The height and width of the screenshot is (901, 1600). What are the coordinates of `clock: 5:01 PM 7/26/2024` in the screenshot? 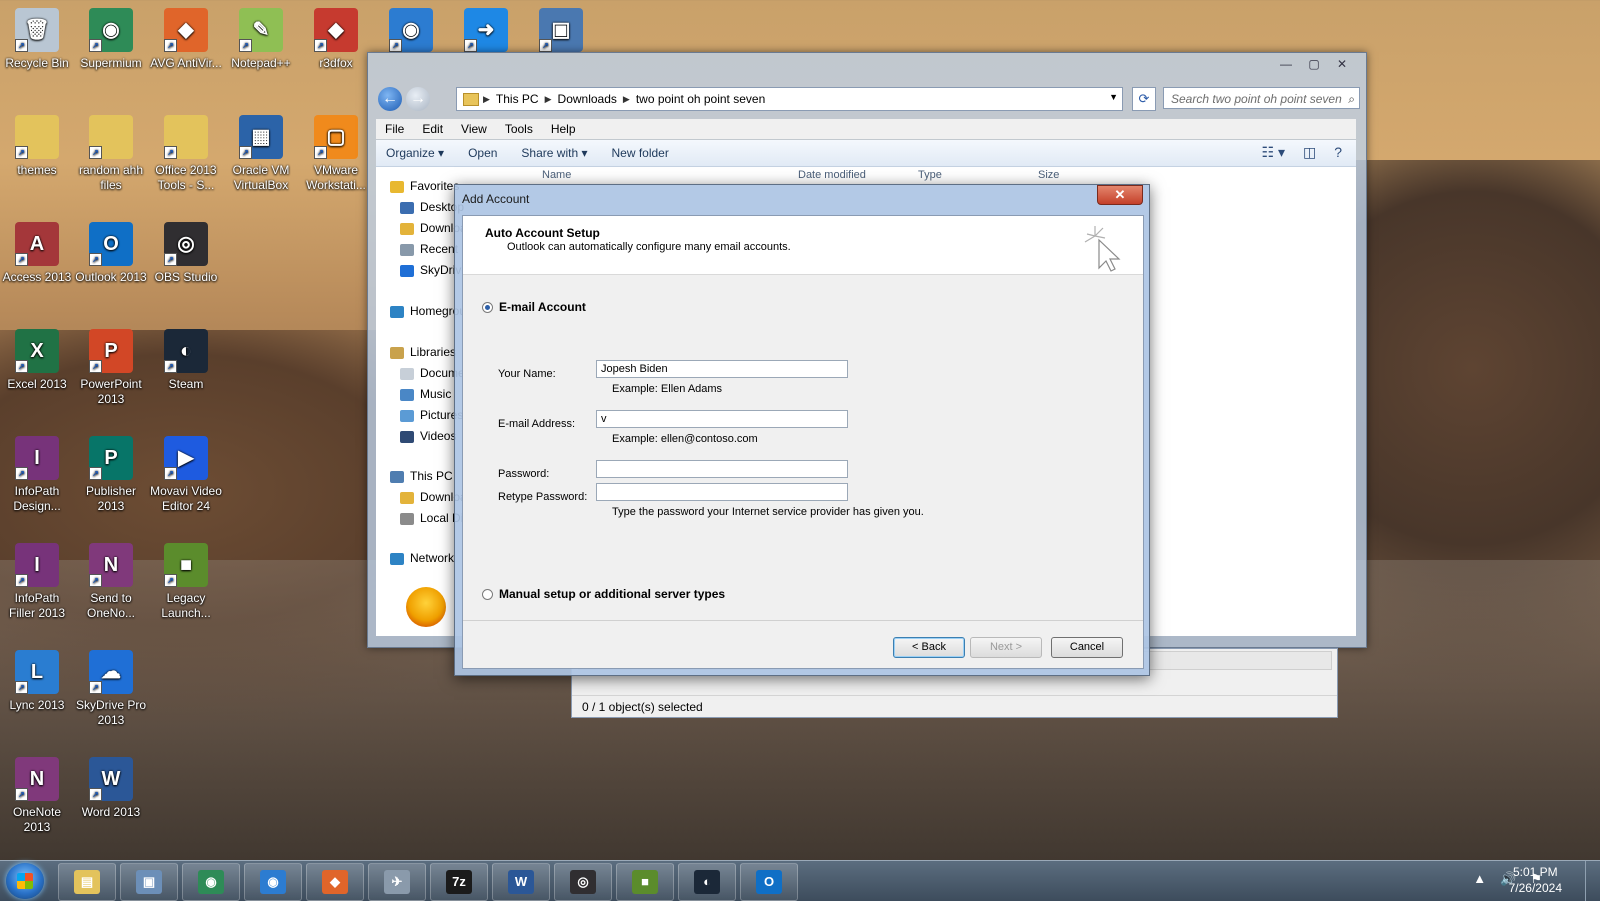 It's located at (1535, 880).